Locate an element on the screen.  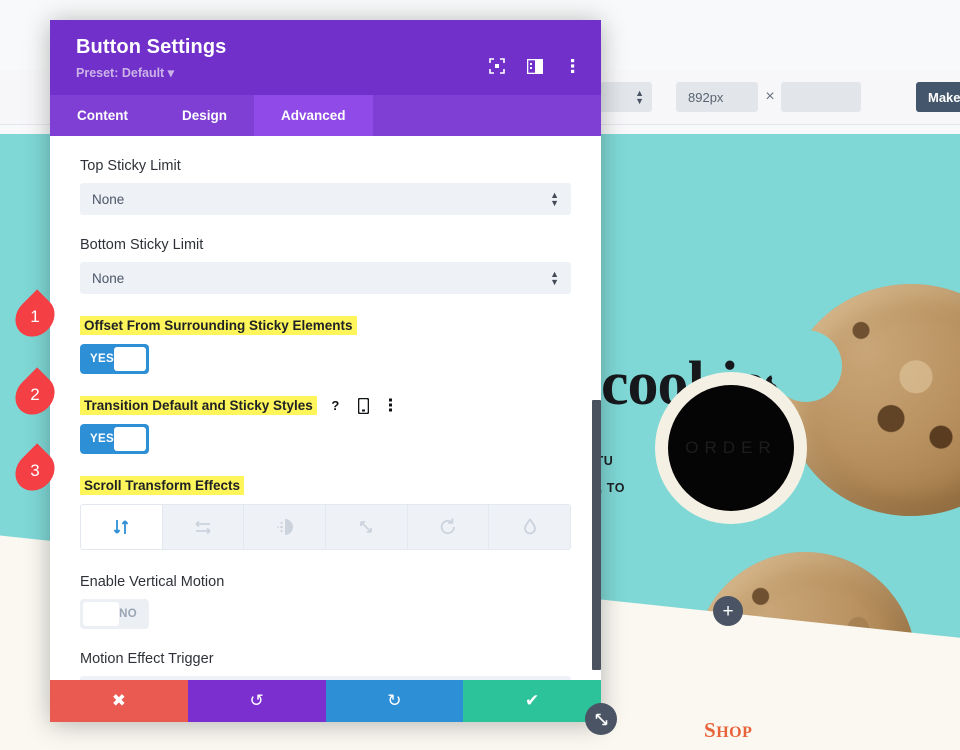
resize-handle is located at coordinates (601, 719).